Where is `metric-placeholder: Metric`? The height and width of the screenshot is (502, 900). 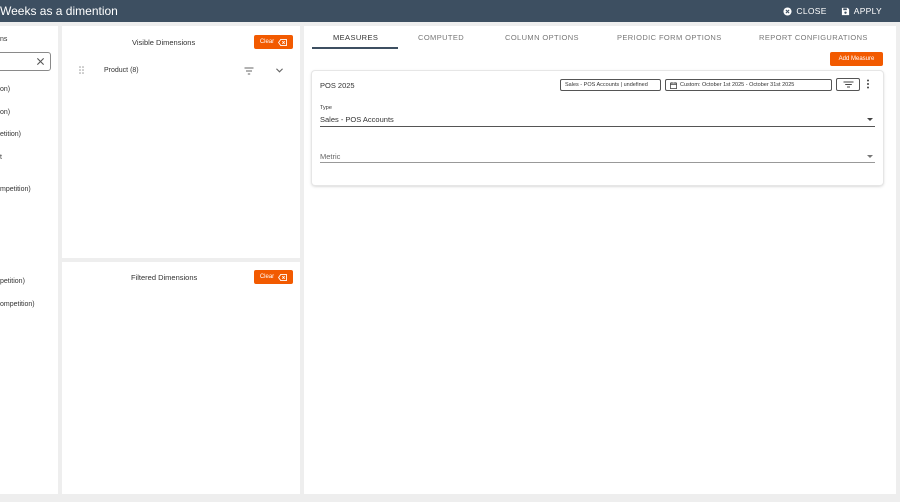
metric-placeholder: Metric is located at coordinates (330, 156).